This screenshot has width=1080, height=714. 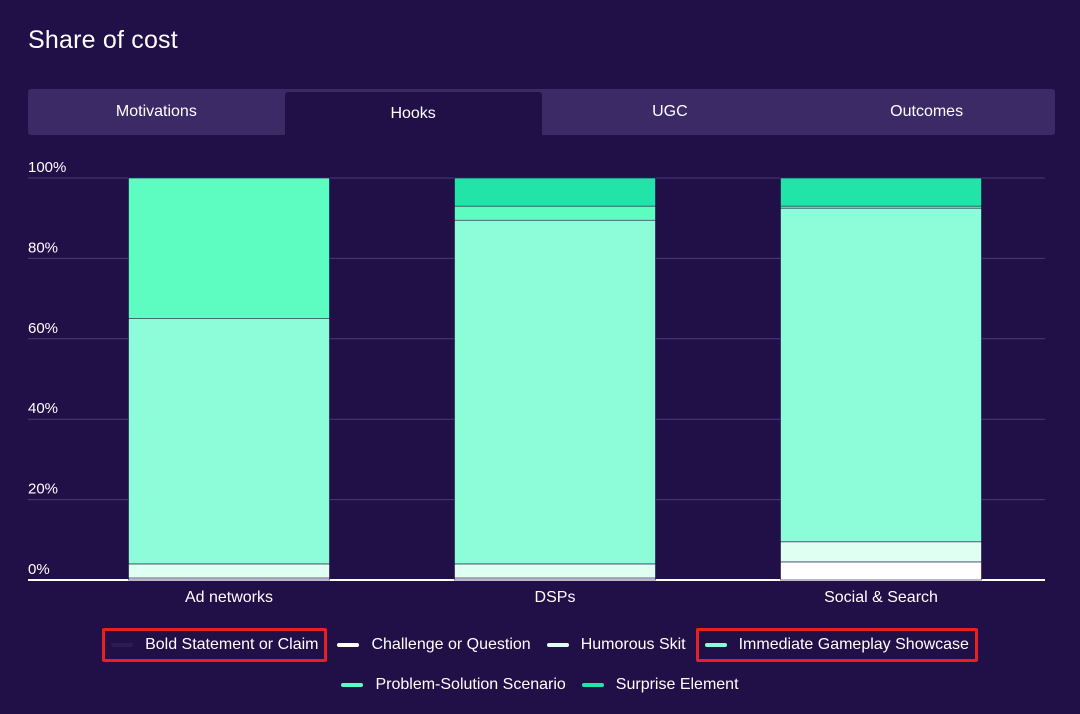 What do you see at coordinates (670, 112) in the screenshot?
I see `tab-ugc: UGC` at bounding box center [670, 112].